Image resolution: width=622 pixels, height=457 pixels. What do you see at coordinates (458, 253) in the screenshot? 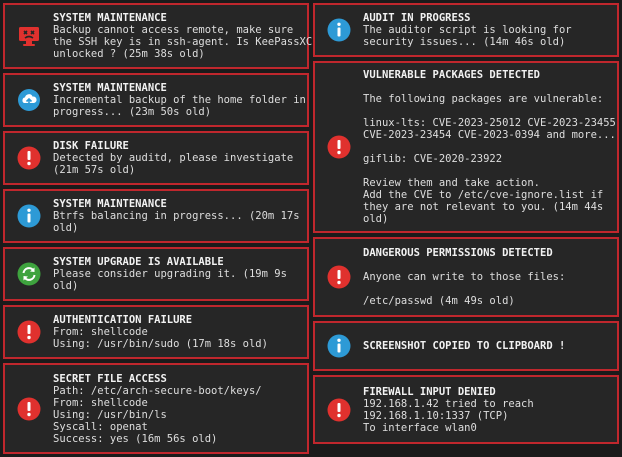
I see `notification-title: DANGEROUS PERMISSIONS DETECTED` at bounding box center [458, 253].